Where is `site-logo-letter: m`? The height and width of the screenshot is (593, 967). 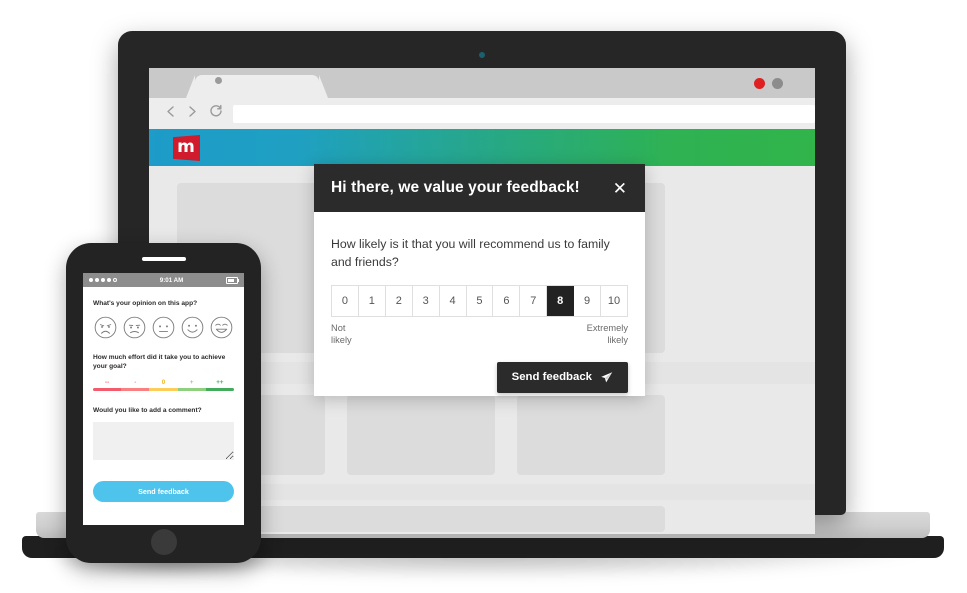
site-logo-letter: m is located at coordinates (186, 147).